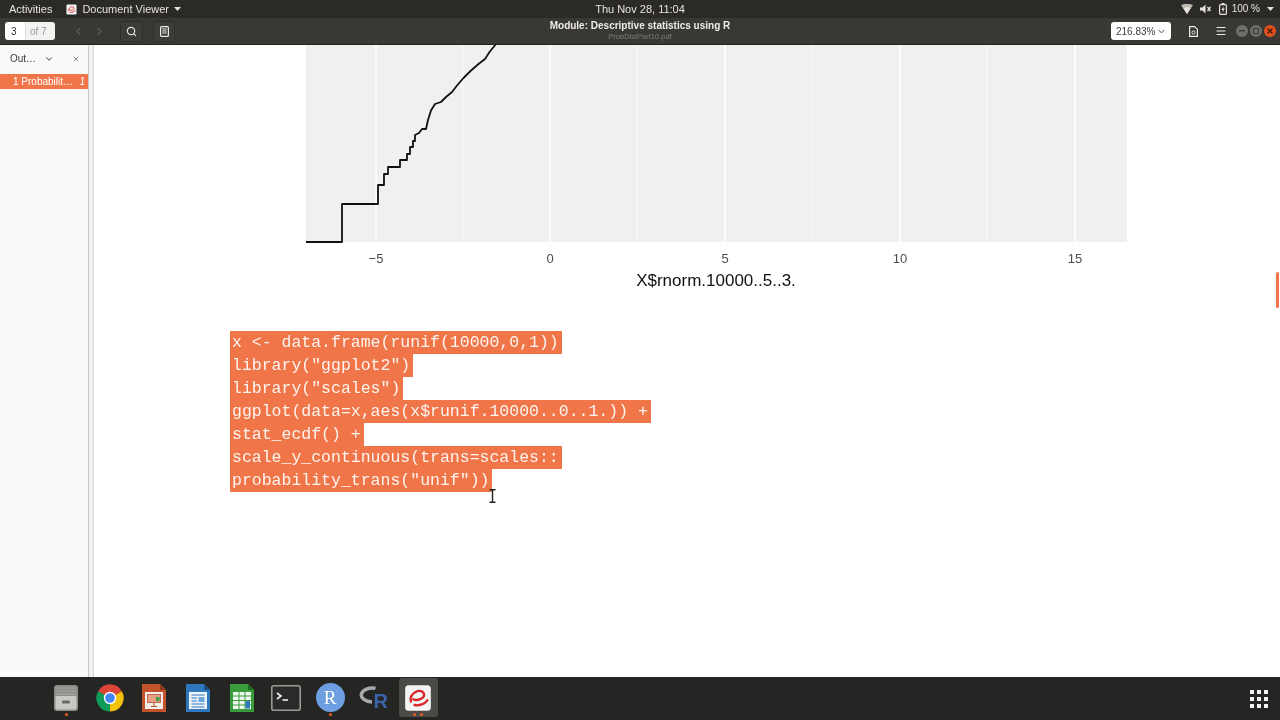  Describe the element at coordinates (900, 258) in the screenshot. I see `axis-tick-label: 10` at that location.